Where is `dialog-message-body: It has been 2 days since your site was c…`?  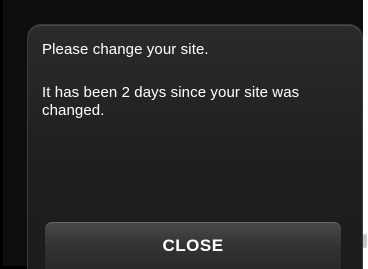
dialog-message-body: It has been 2 days since your site was c… is located at coordinates (171, 101).